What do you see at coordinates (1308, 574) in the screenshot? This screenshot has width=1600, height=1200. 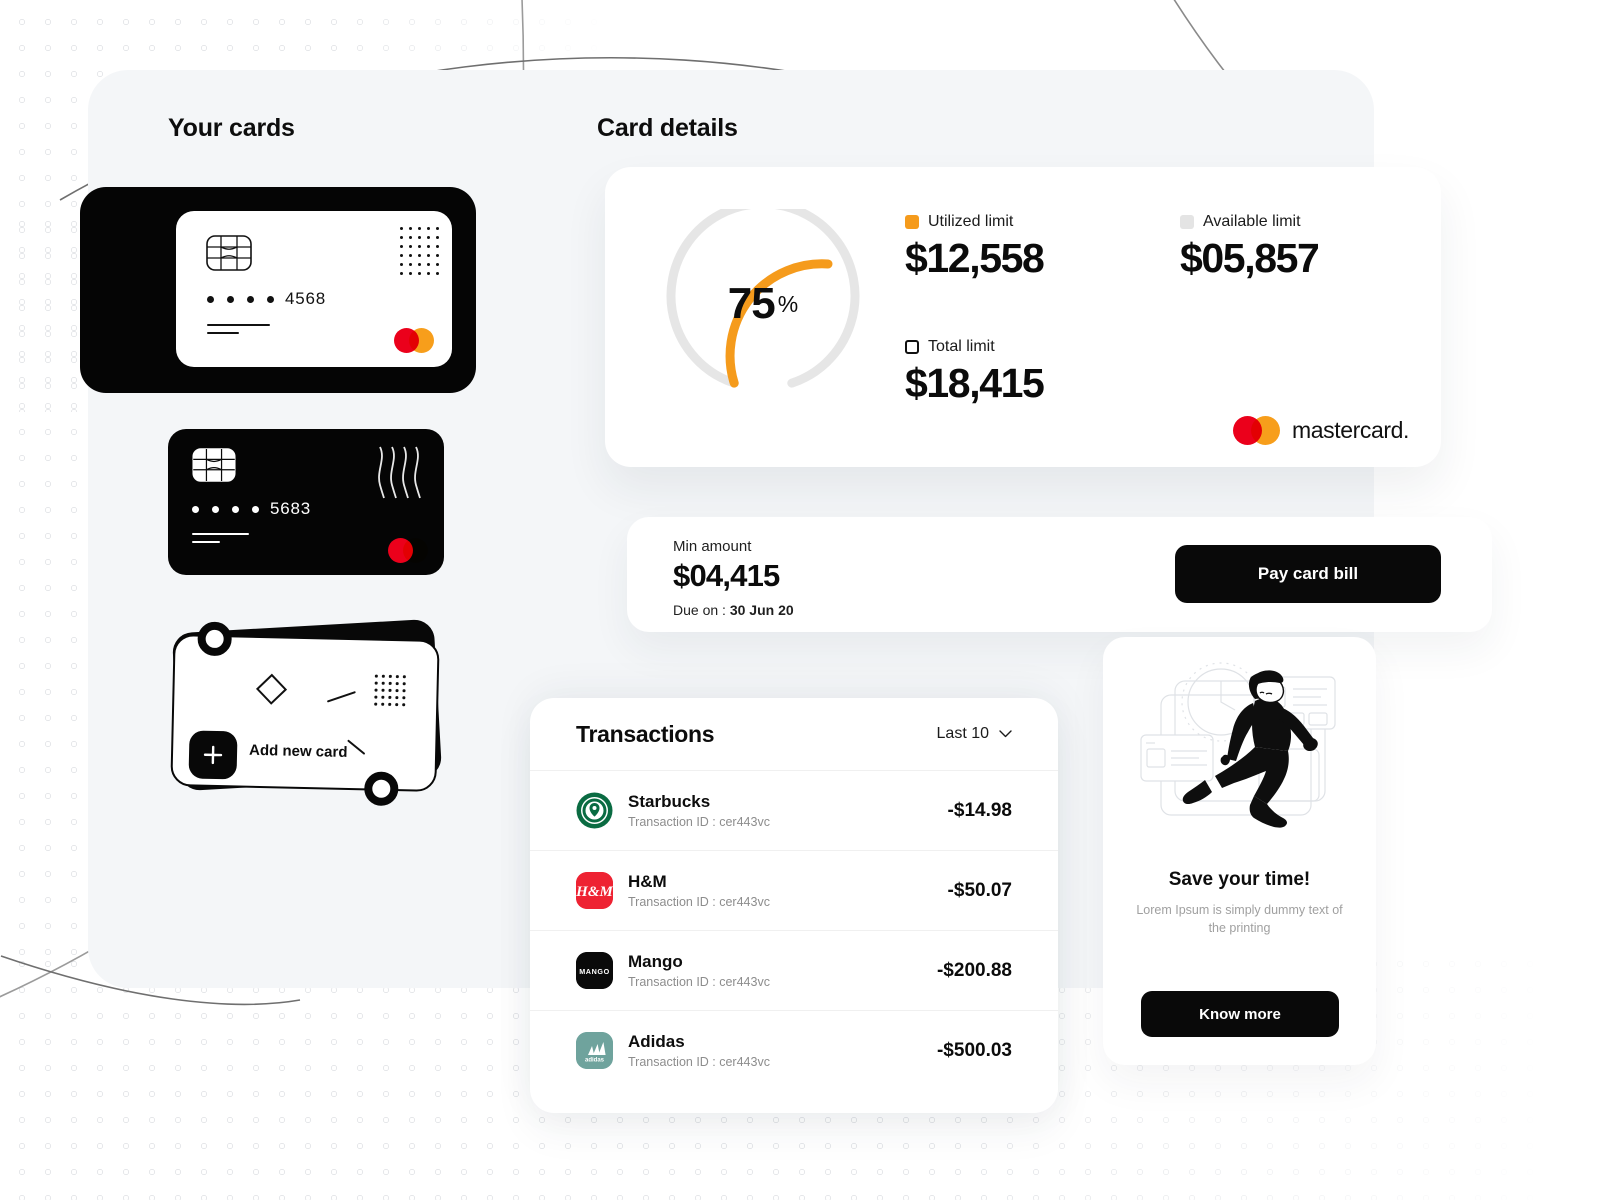 I see `pay-card-bill-button: Pay card bill` at bounding box center [1308, 574].